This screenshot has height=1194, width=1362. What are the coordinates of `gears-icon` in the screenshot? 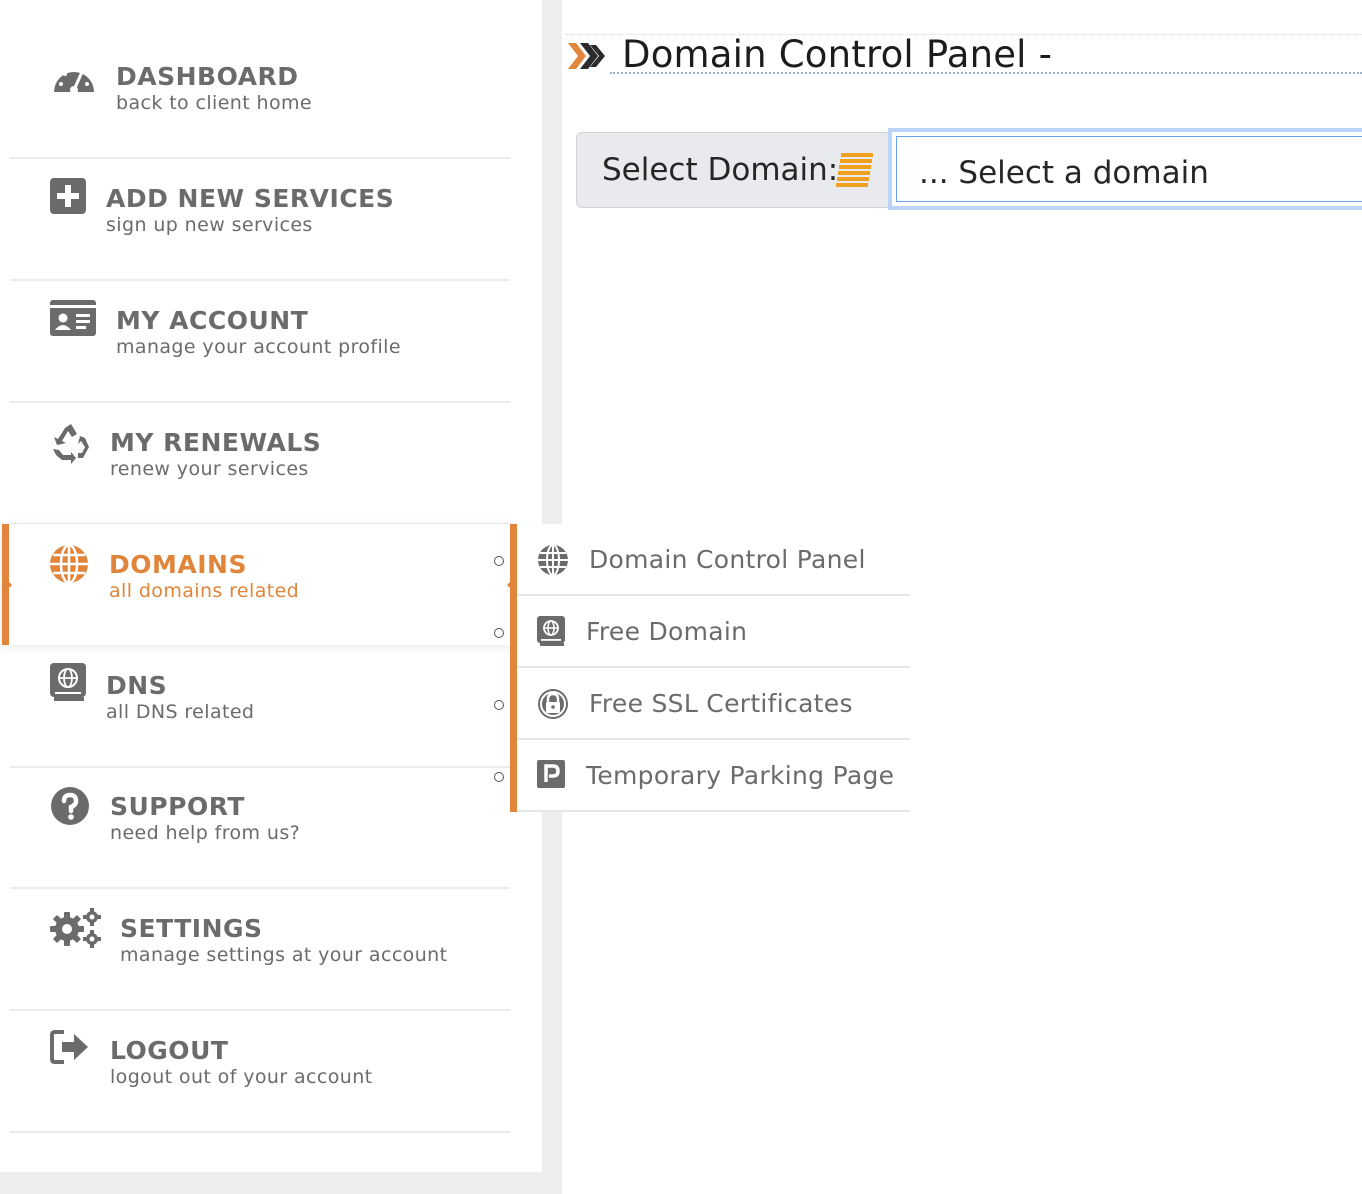 It's located at (75, 932).